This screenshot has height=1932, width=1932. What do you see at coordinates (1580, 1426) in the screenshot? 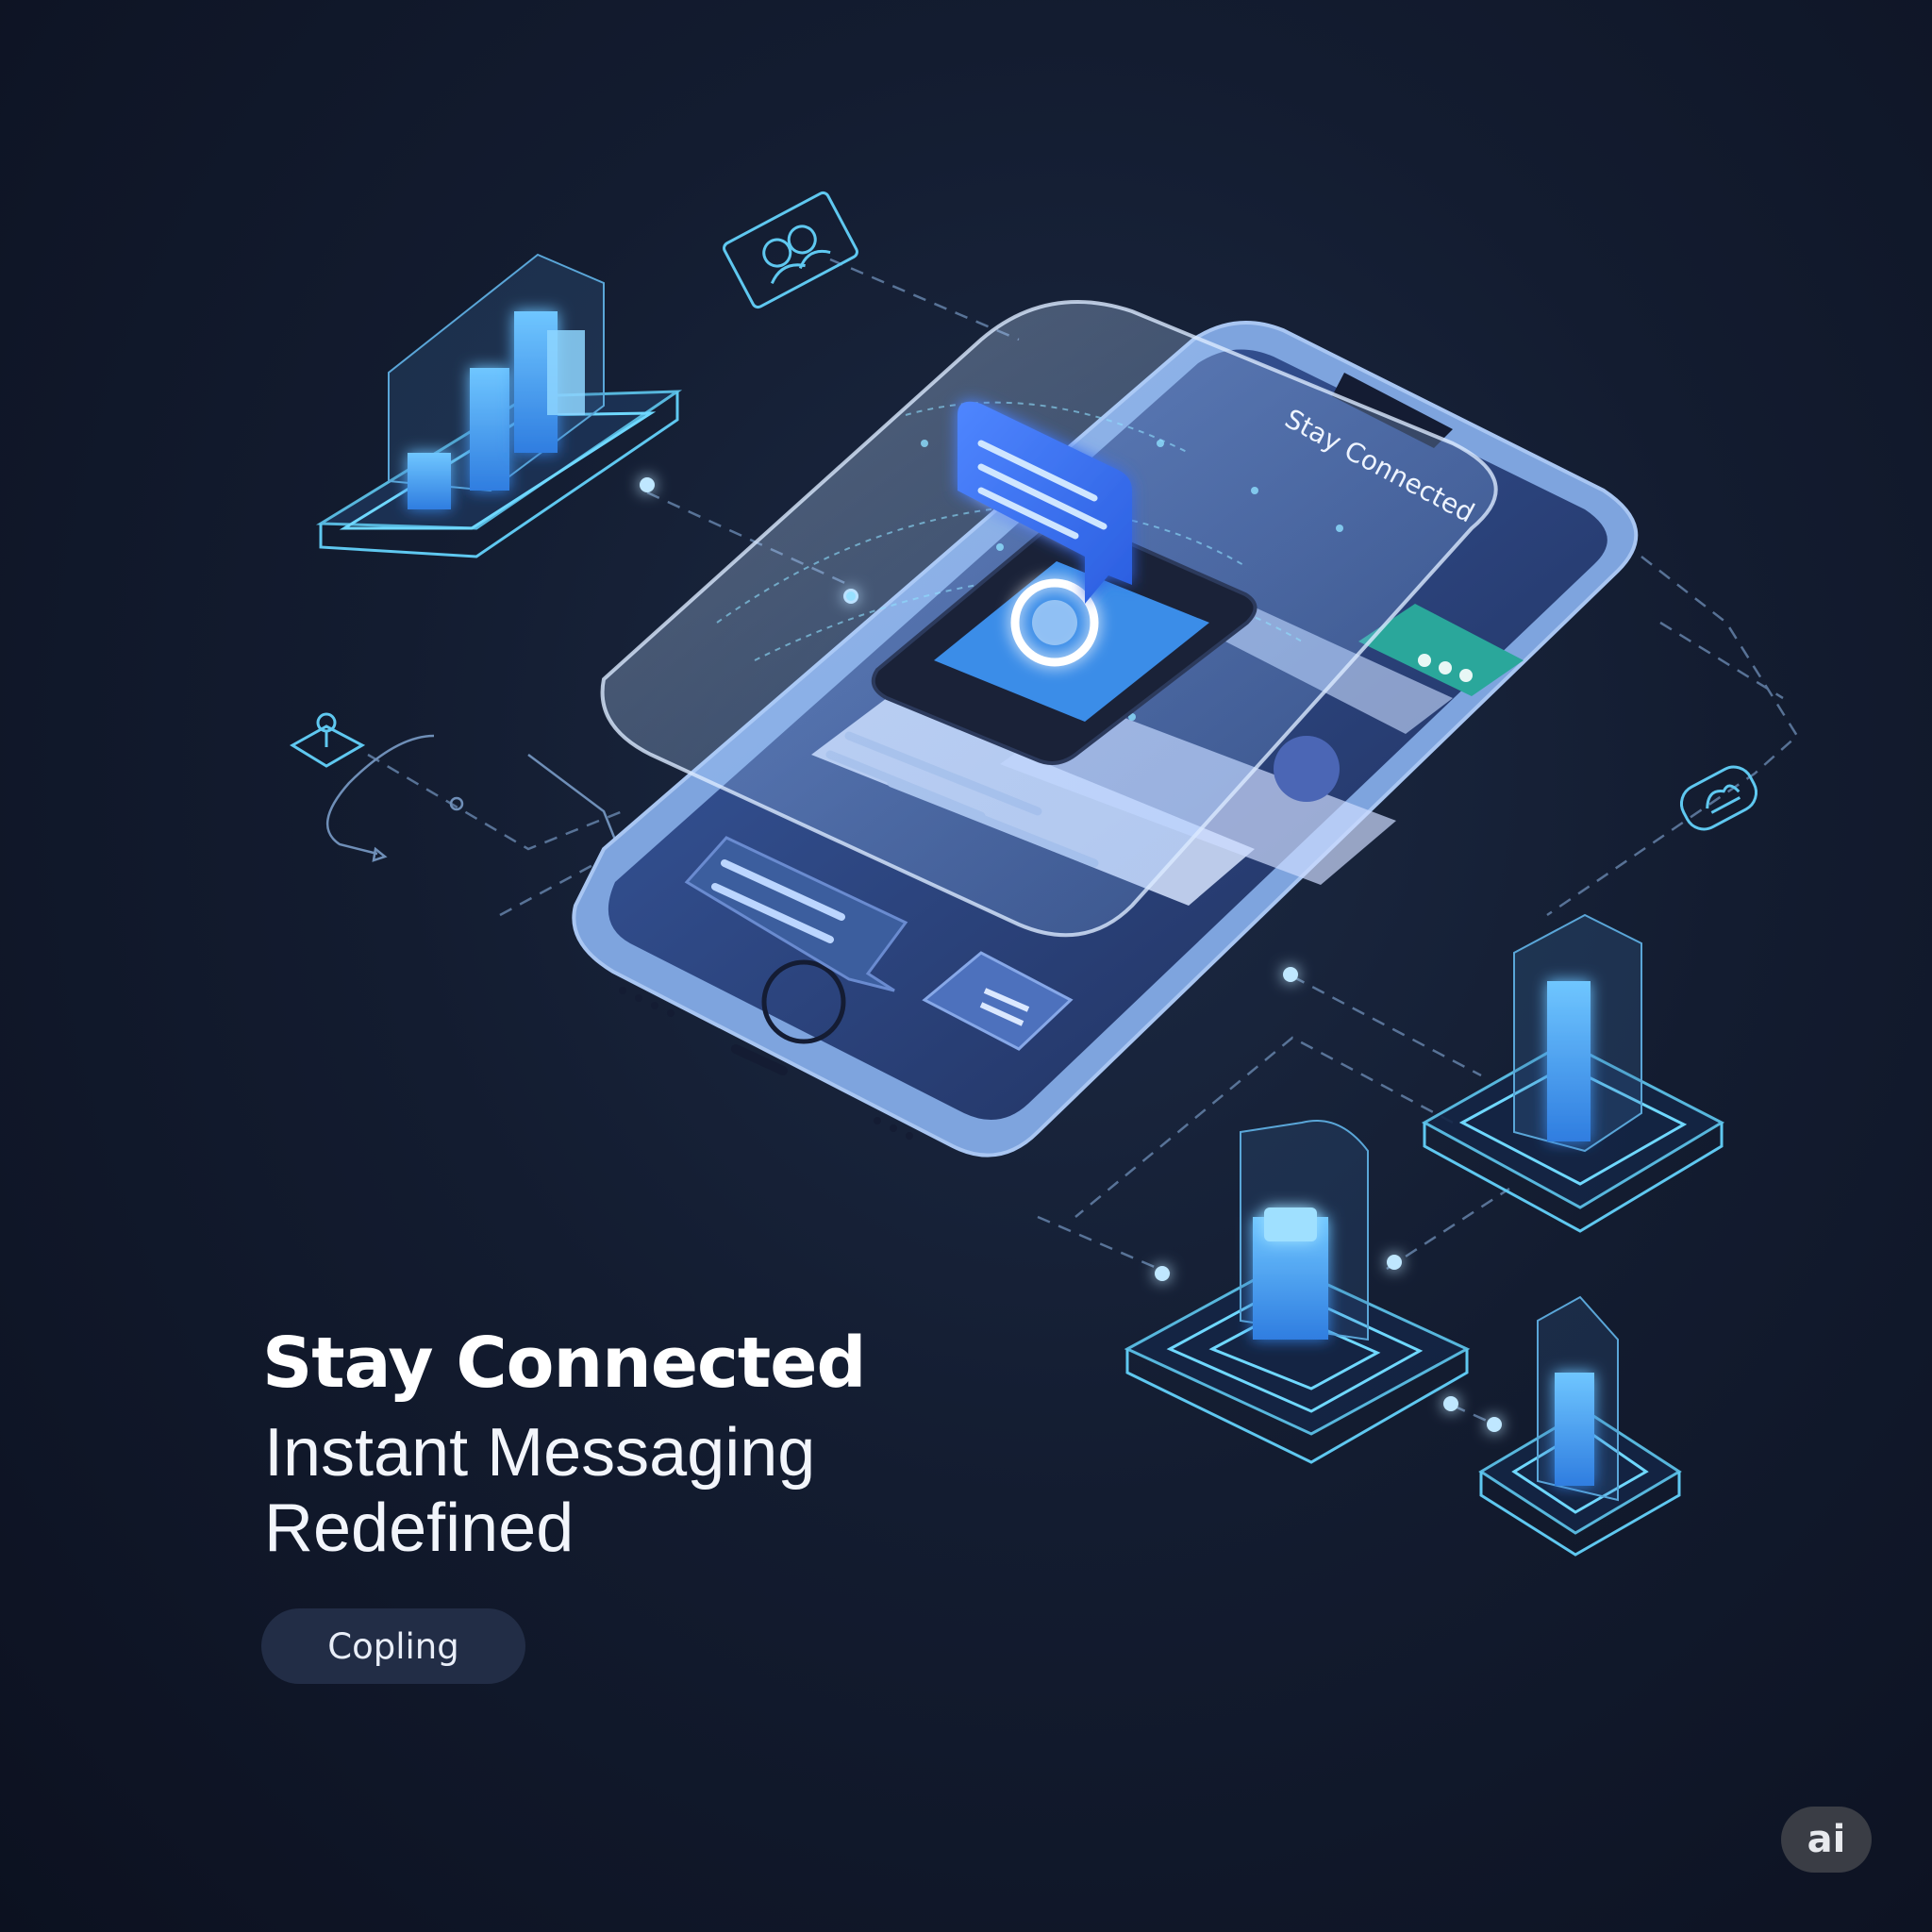
I see `server-small-icon` at bounding box center [1580, 1426].